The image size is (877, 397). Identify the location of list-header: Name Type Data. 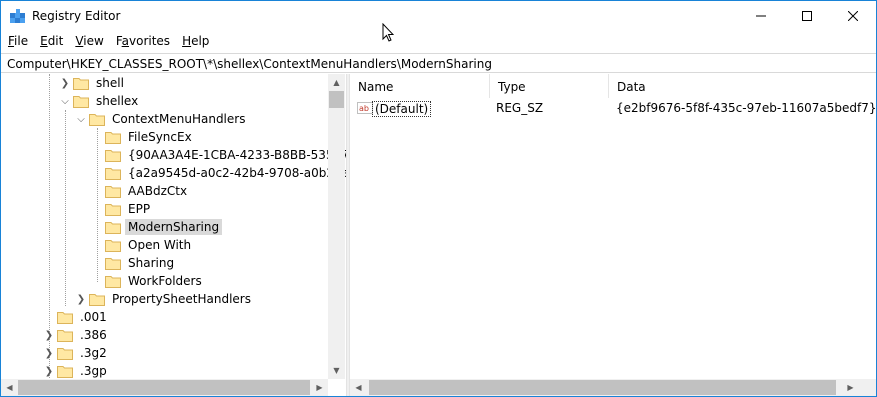
(613, 86).